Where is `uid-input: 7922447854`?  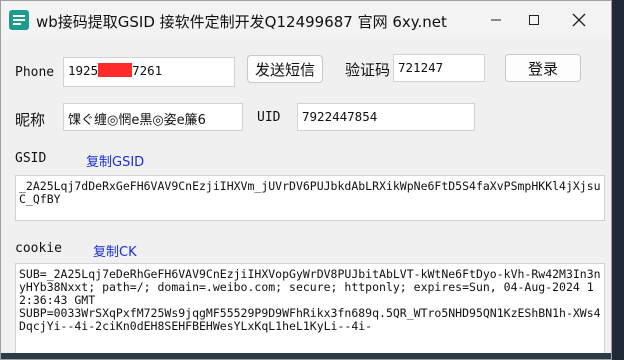
uid-input: 7922447854 is located at coordinates (386, 117).